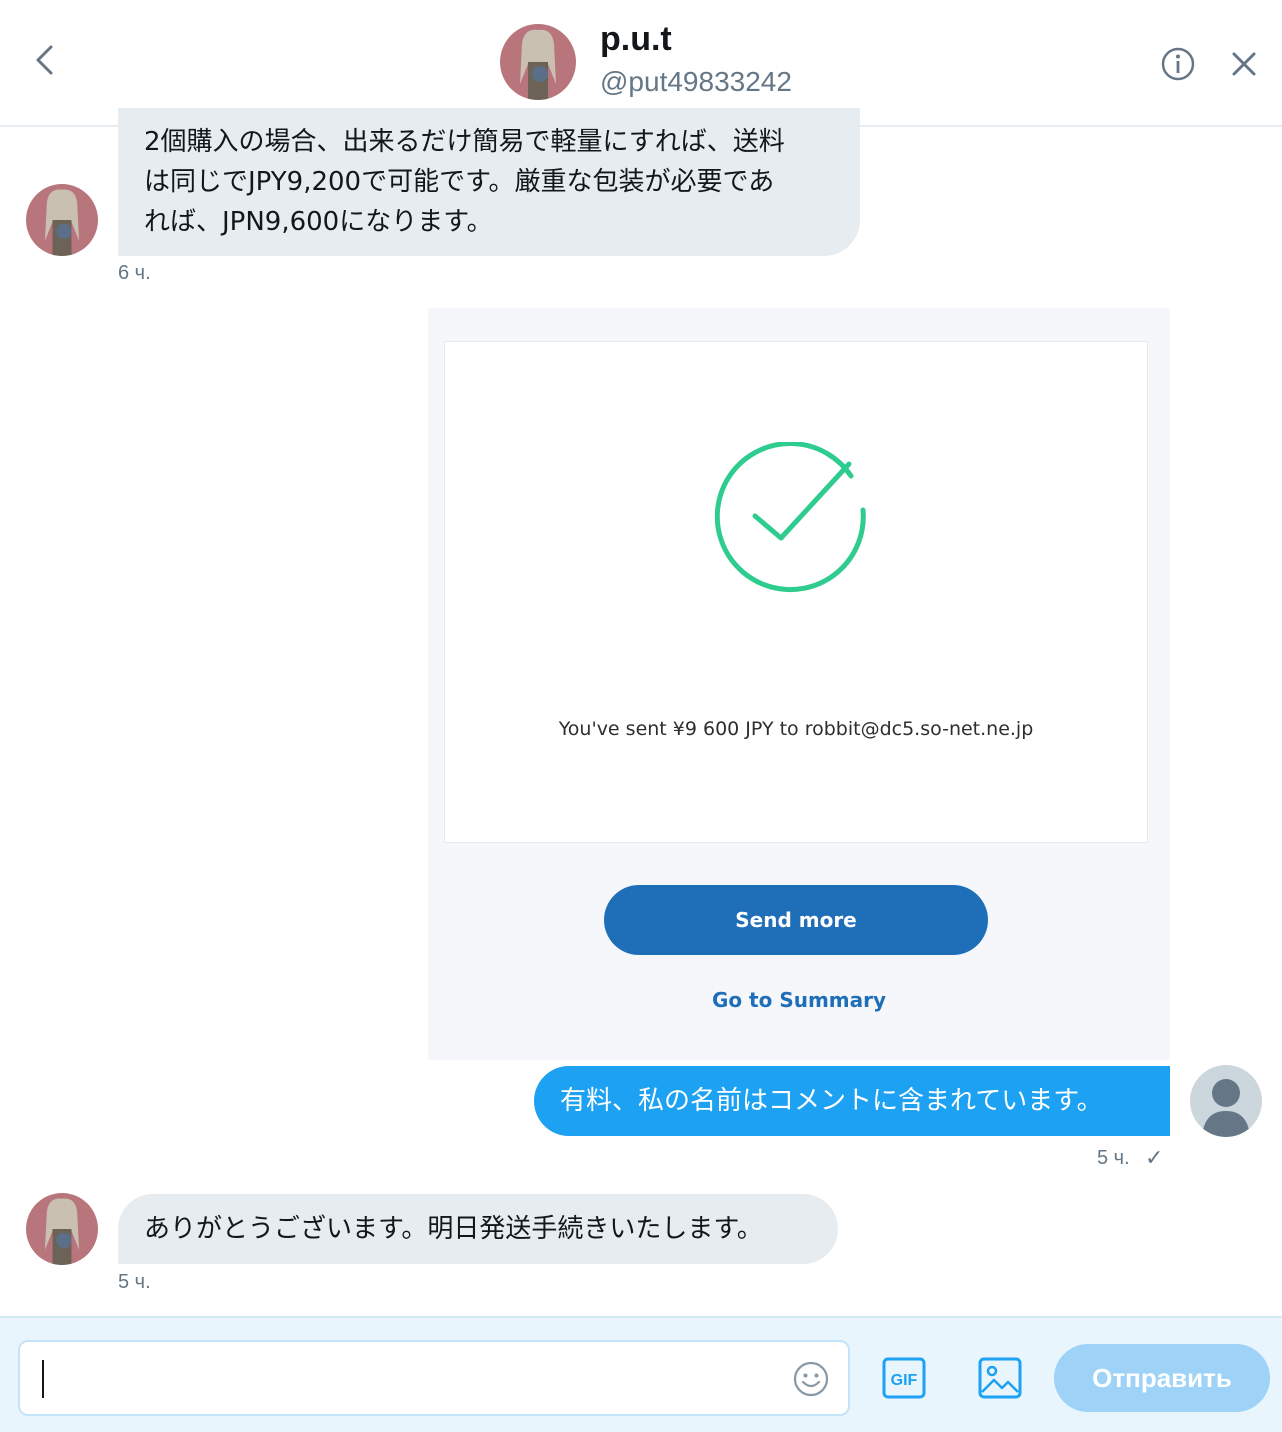  I want to click on gif-button: GIF, so click(904, 1378).